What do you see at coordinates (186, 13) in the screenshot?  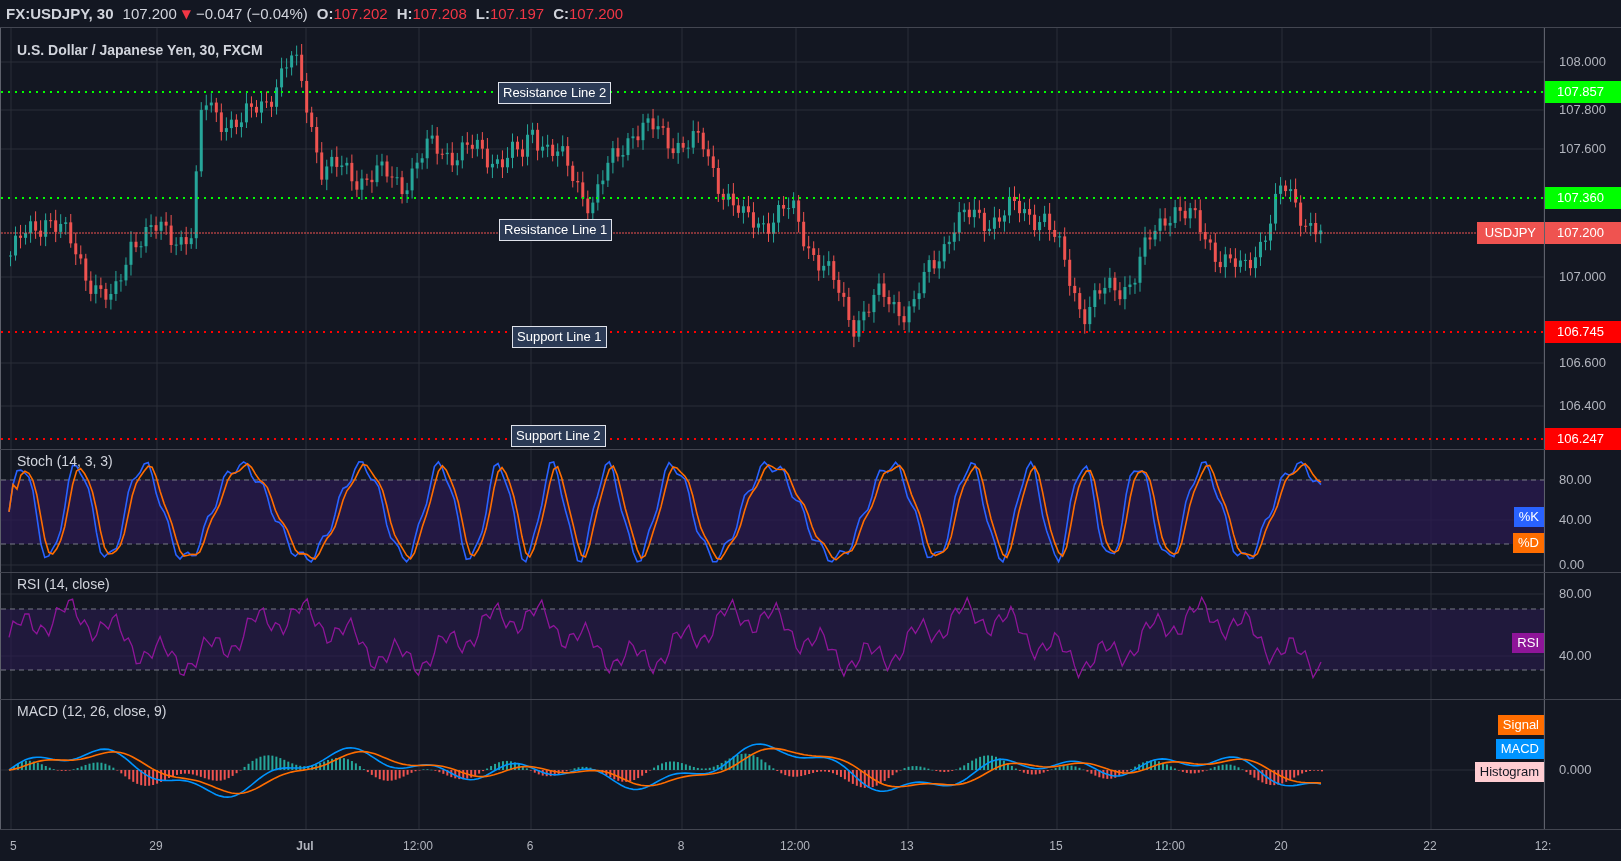 I see `price-direction-arrow: ▼` at bounding box center [186, 13].